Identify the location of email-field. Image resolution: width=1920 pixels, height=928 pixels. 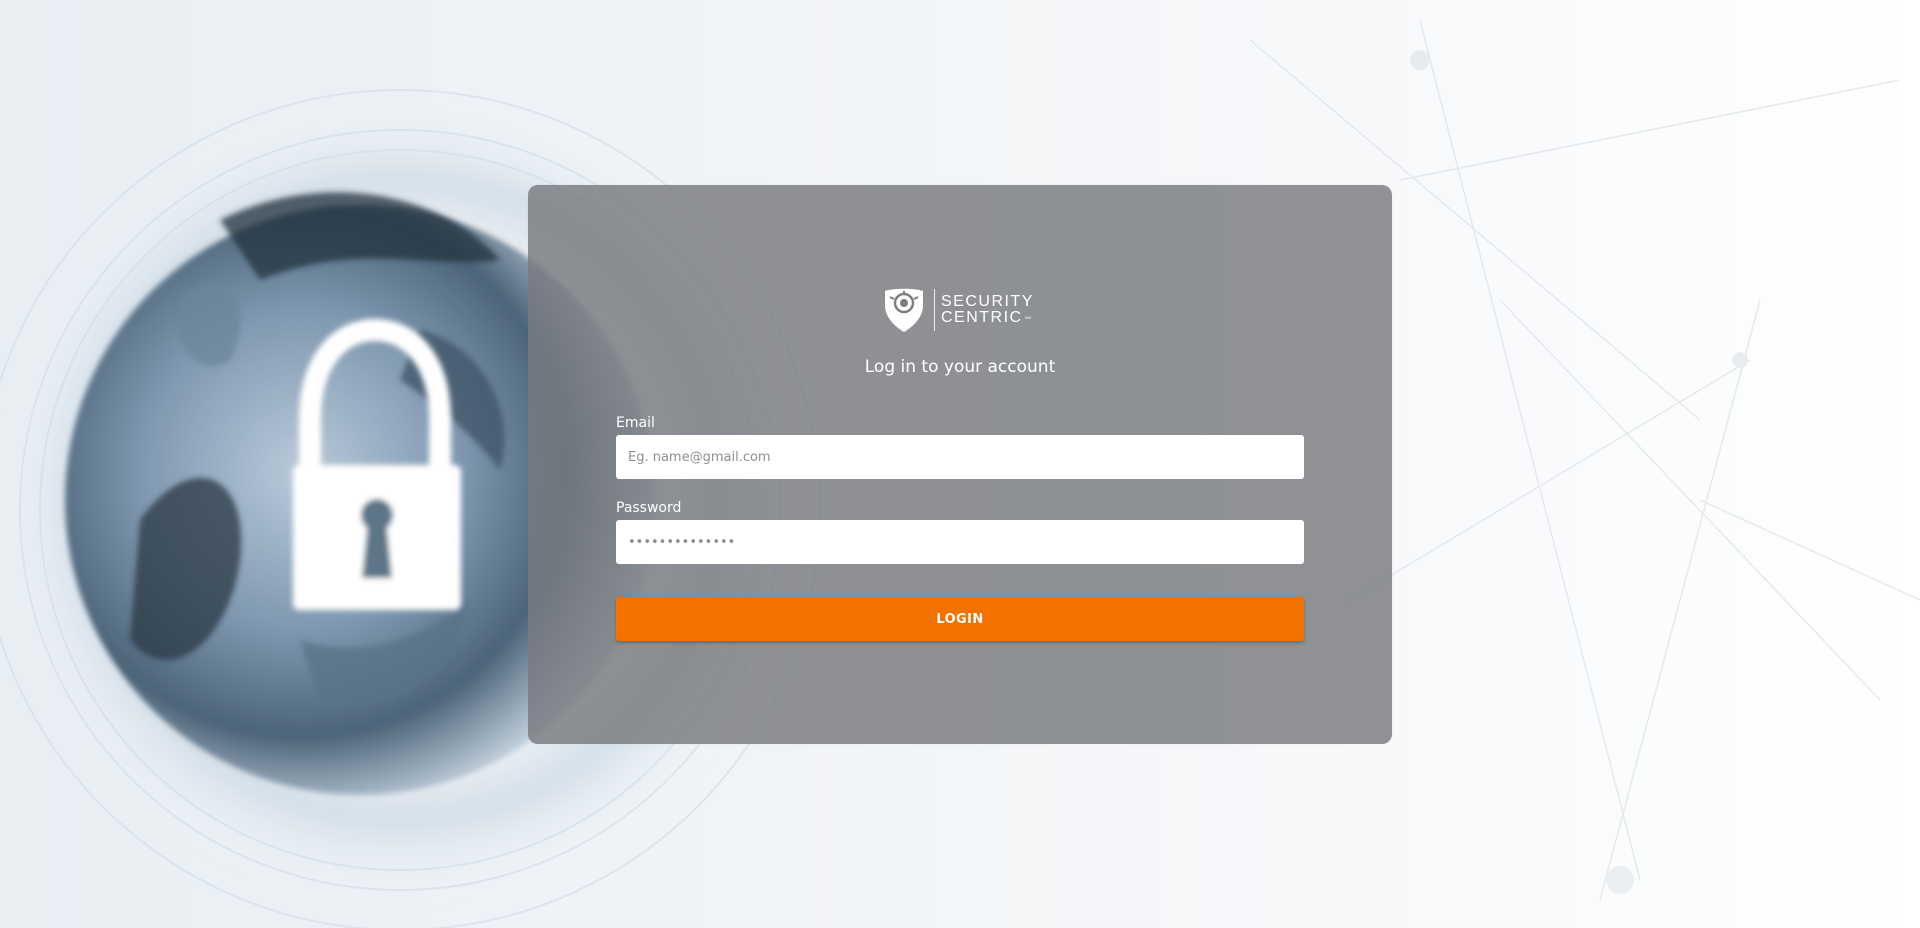
(960, 457).